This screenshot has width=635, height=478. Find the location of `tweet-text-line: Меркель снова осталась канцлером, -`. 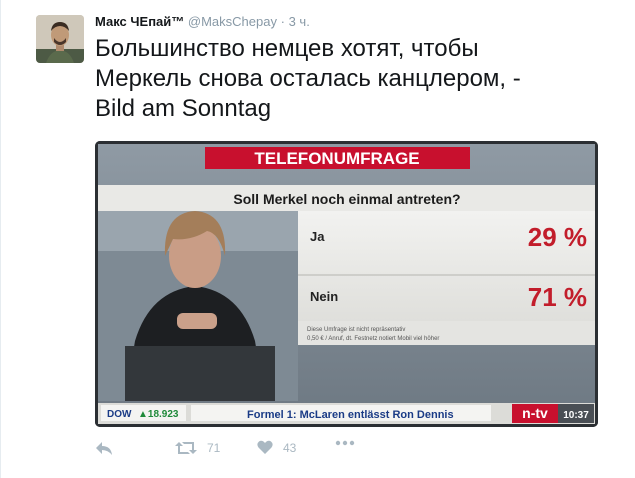

tweet-text-line: Меркель снова осталась канцлером, - is located at coordinates (308, 78).